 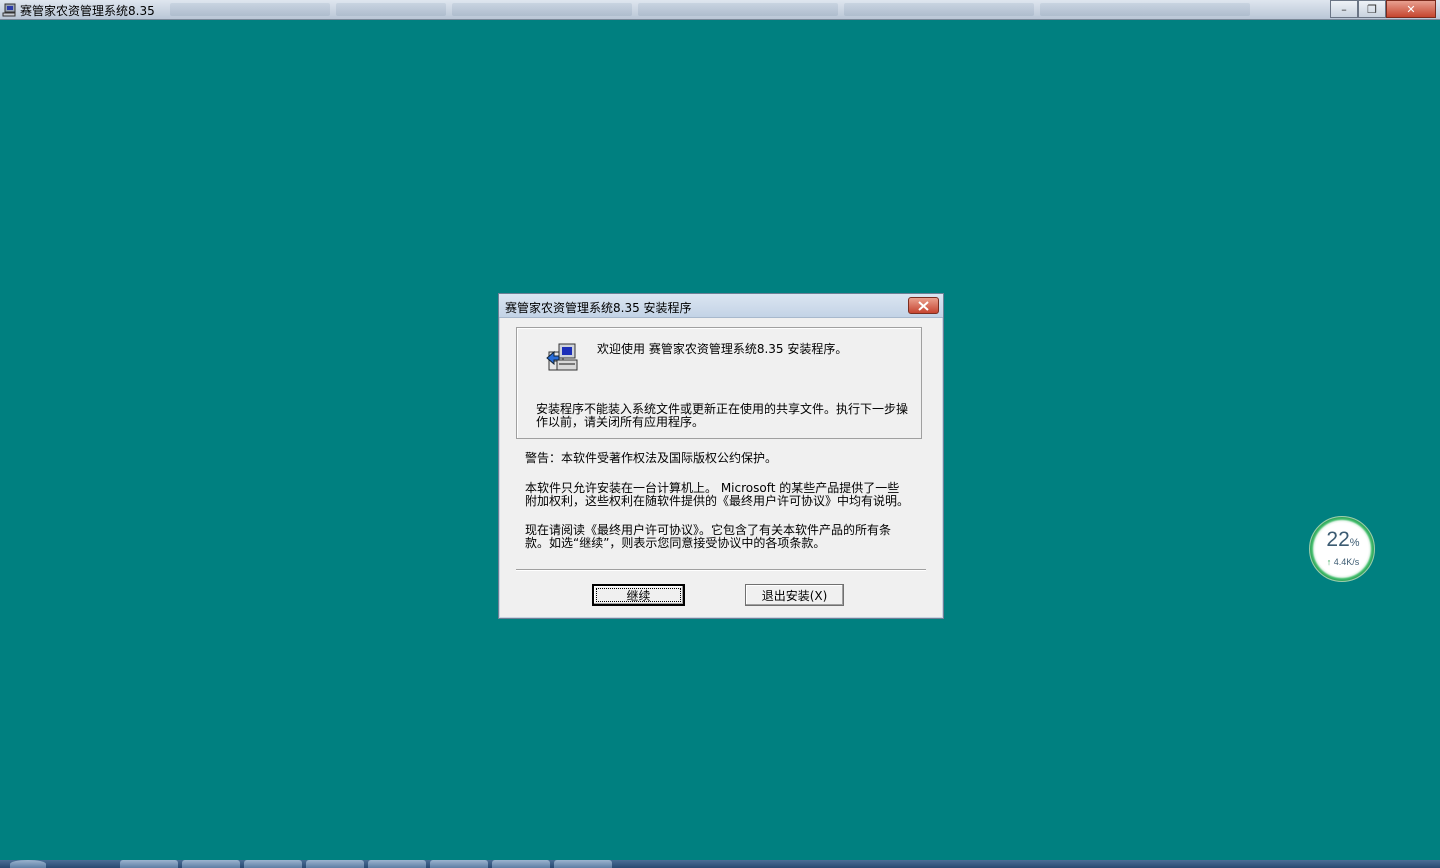 I want to click on dialog-title-bar: 赛管家农资管理系统8.35 安装程序, so click(x=721, y=306).